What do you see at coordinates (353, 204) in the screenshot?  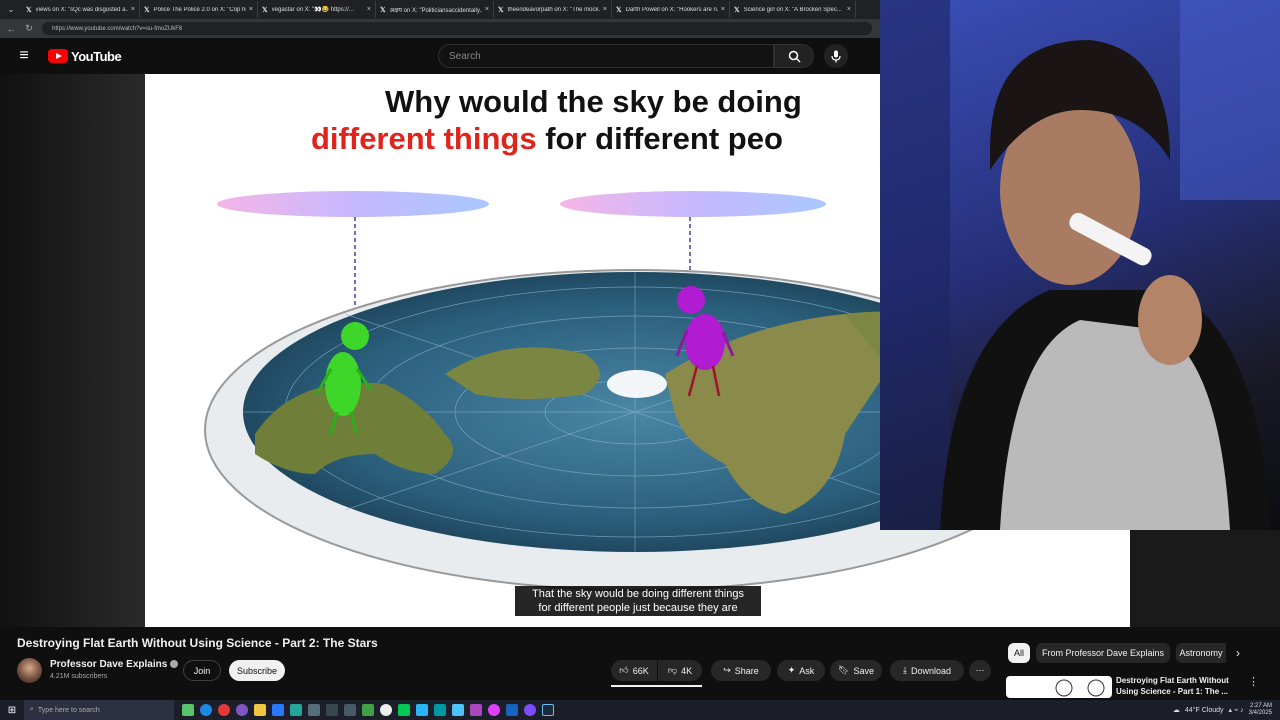 I see `sky-cloud-left` at bounding box center [353, 204].